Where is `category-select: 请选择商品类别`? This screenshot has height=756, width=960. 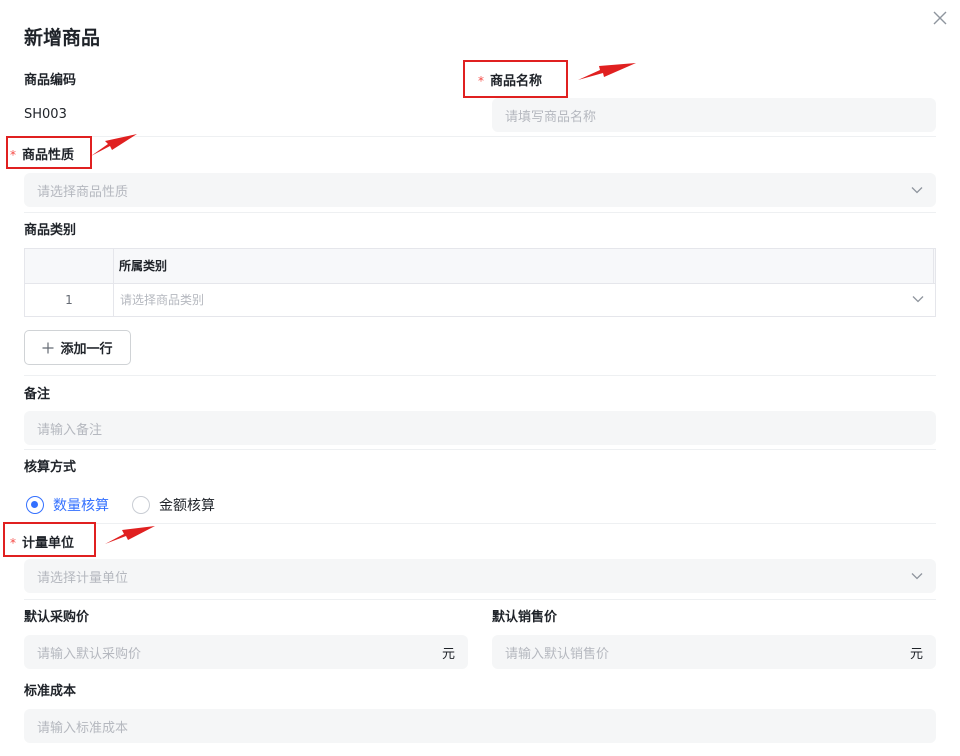 category-select: 请选择商品类别 is located at coordinates (162, 299).